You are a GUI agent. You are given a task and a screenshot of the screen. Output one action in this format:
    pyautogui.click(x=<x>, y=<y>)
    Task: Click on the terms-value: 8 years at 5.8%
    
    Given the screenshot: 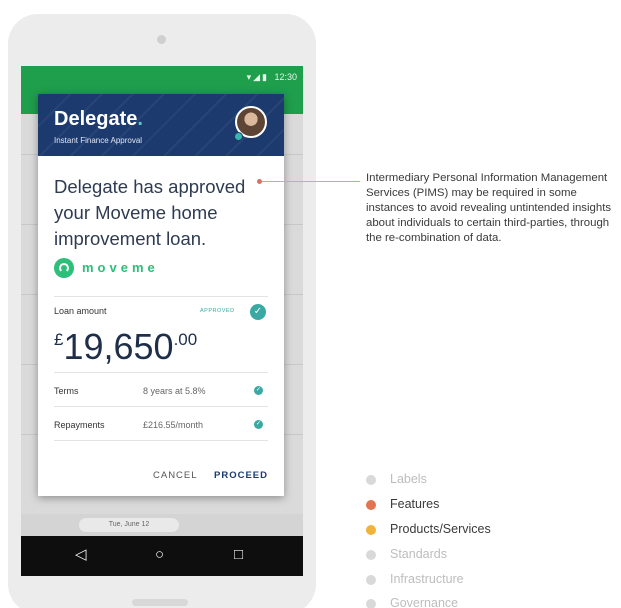 What is the action you would take?
    pyautogui.click(x=174, y=391)
    